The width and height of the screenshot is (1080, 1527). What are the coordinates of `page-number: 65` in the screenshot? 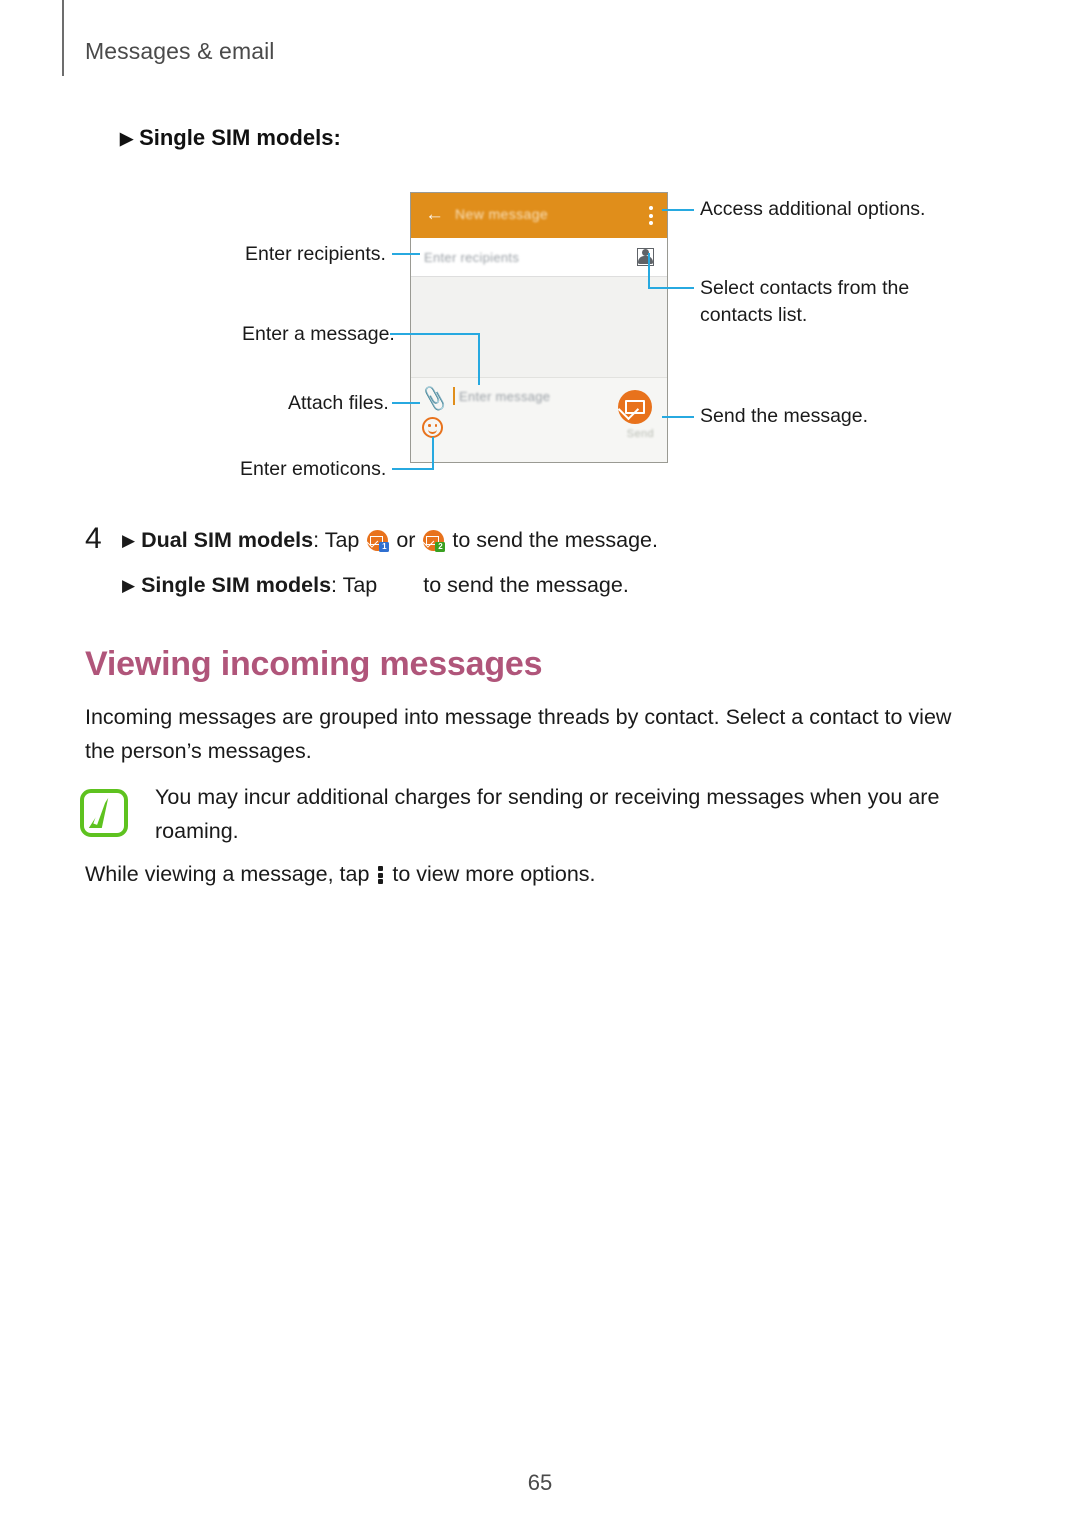 It's located at (540, 1482).